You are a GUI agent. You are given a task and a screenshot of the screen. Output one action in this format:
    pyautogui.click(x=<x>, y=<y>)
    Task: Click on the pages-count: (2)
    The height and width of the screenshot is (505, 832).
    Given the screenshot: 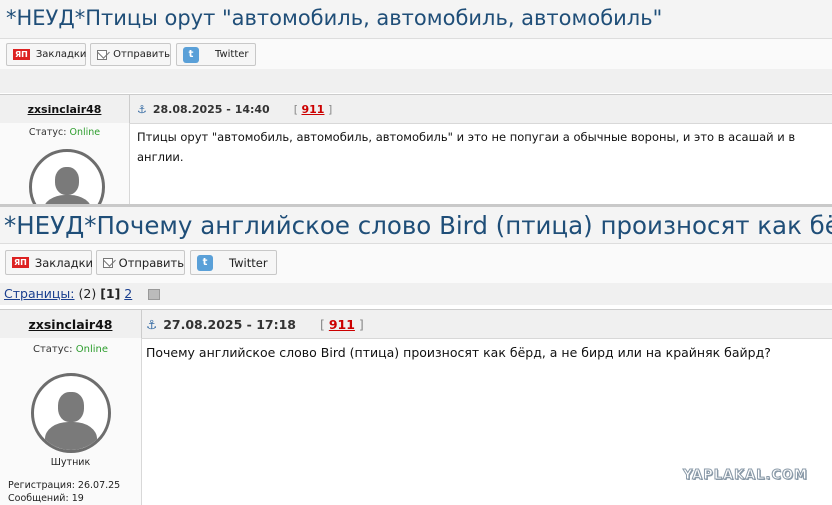 What is the action you would take?
    pyautogui.click(x=87, y=293)
    